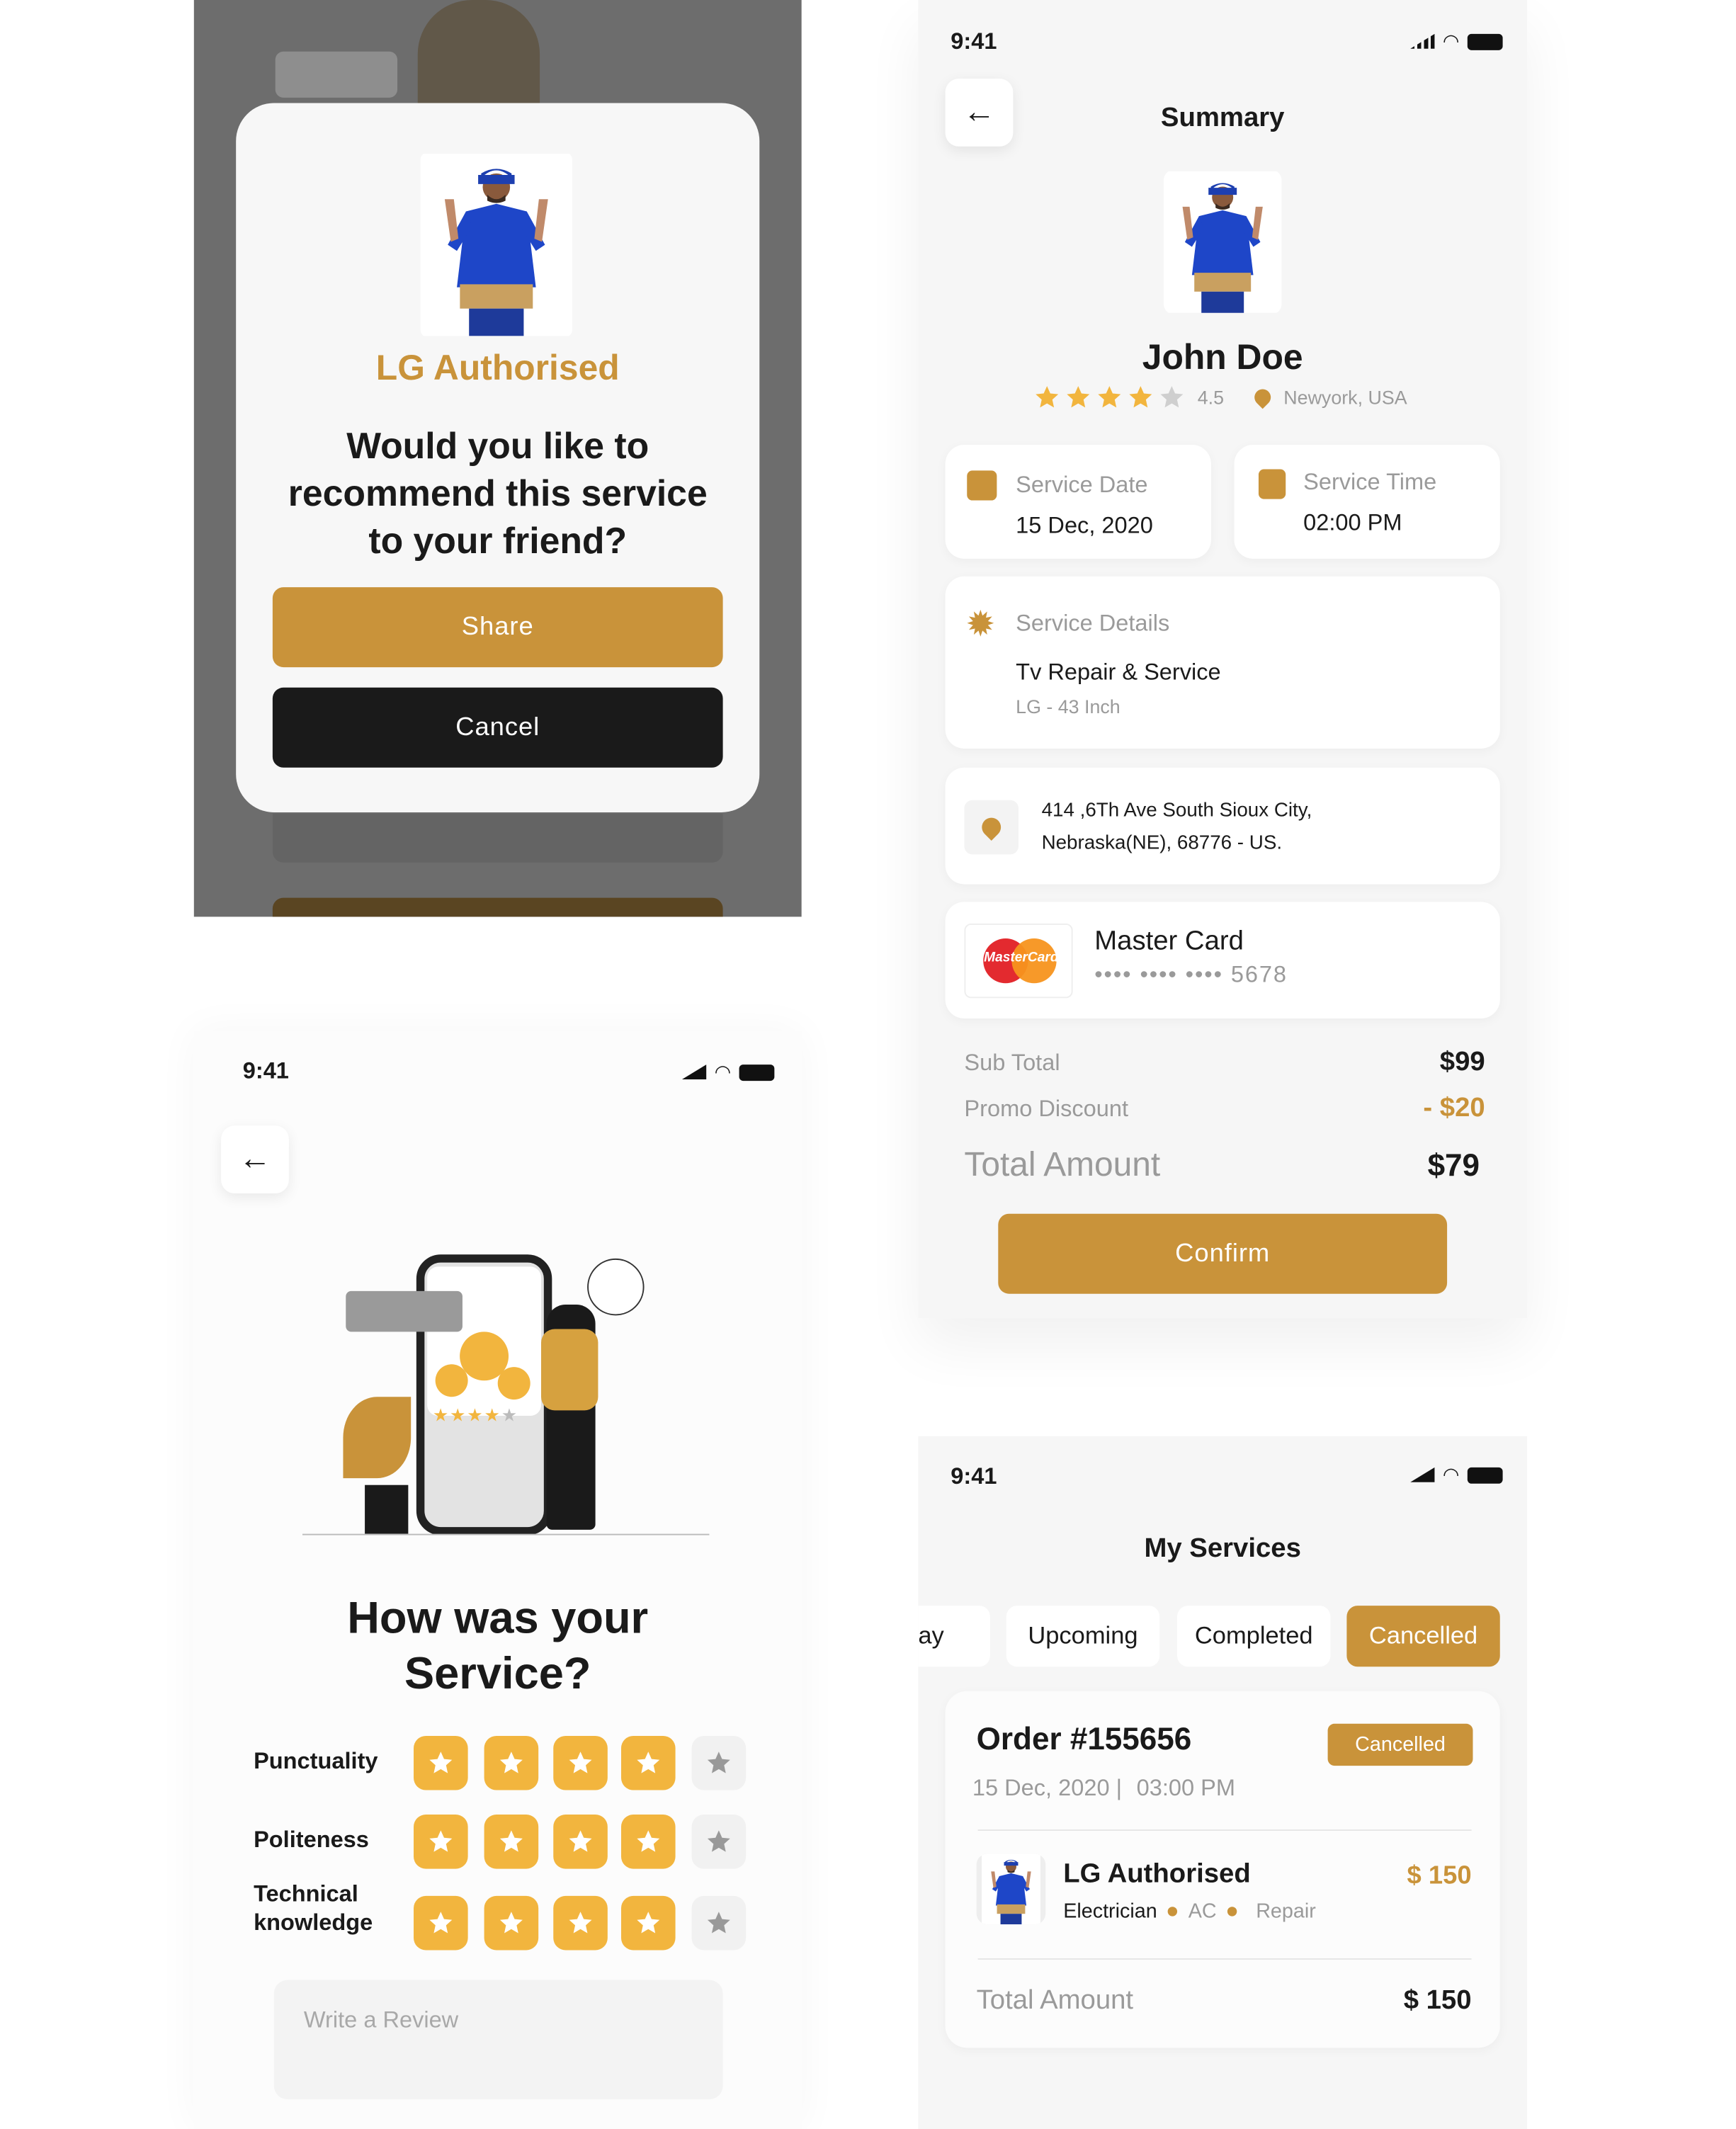 The width and height of the screenshot is (1736, 2129). What do you see at coordinates (1400, 1744) in the screenshot?
I see `order-status-badge: Cancelled` at bounding box center [1400, 1744].